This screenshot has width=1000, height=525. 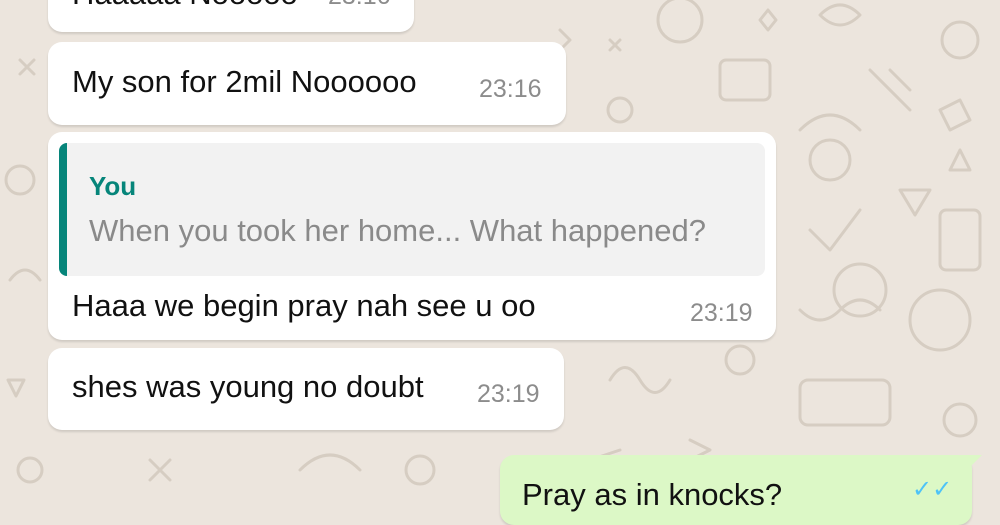 I want to click on message-bubble-incoming: My son for 2mil Noooooo 23:16, so click(x=307, y=83).